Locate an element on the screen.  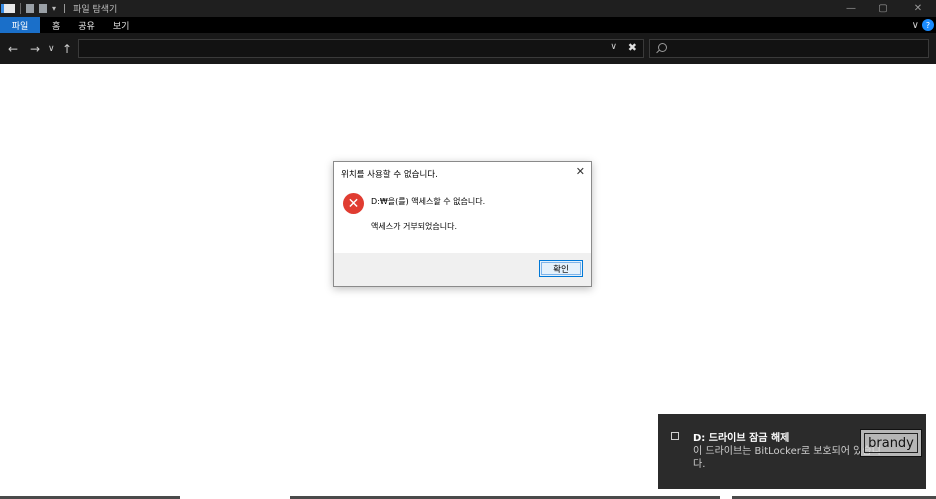
toolbar-separator is located at coordinates (20, 8).